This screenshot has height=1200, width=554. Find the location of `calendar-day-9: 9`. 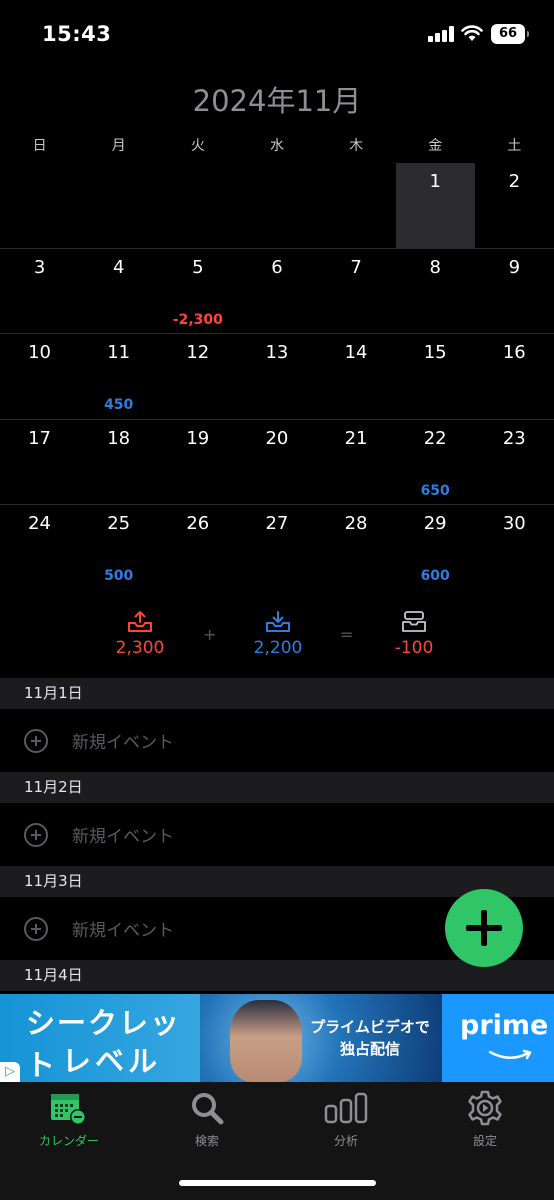

calendar-day-9: 9 is located at coordinates (514, 291).